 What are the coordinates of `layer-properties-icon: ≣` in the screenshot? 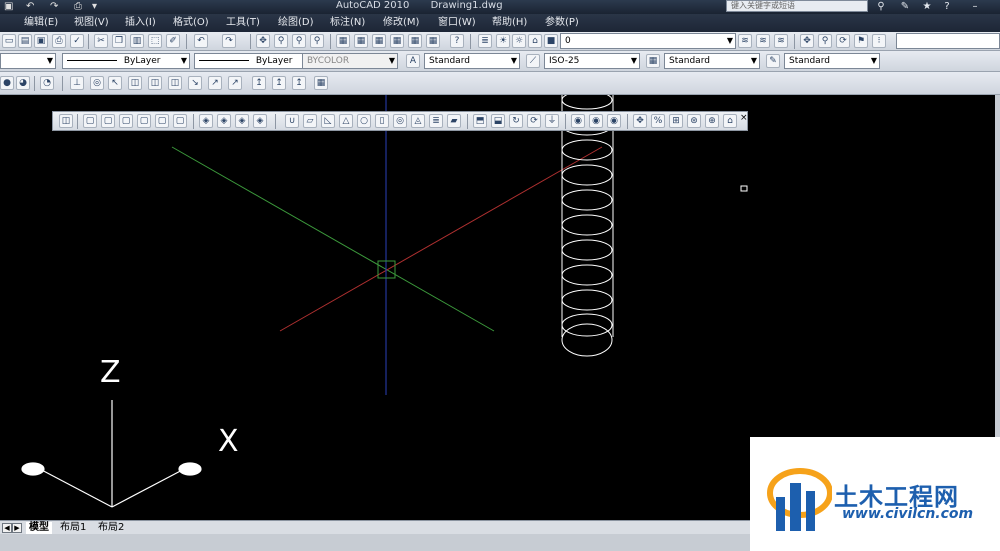 It's located at (485, 41).